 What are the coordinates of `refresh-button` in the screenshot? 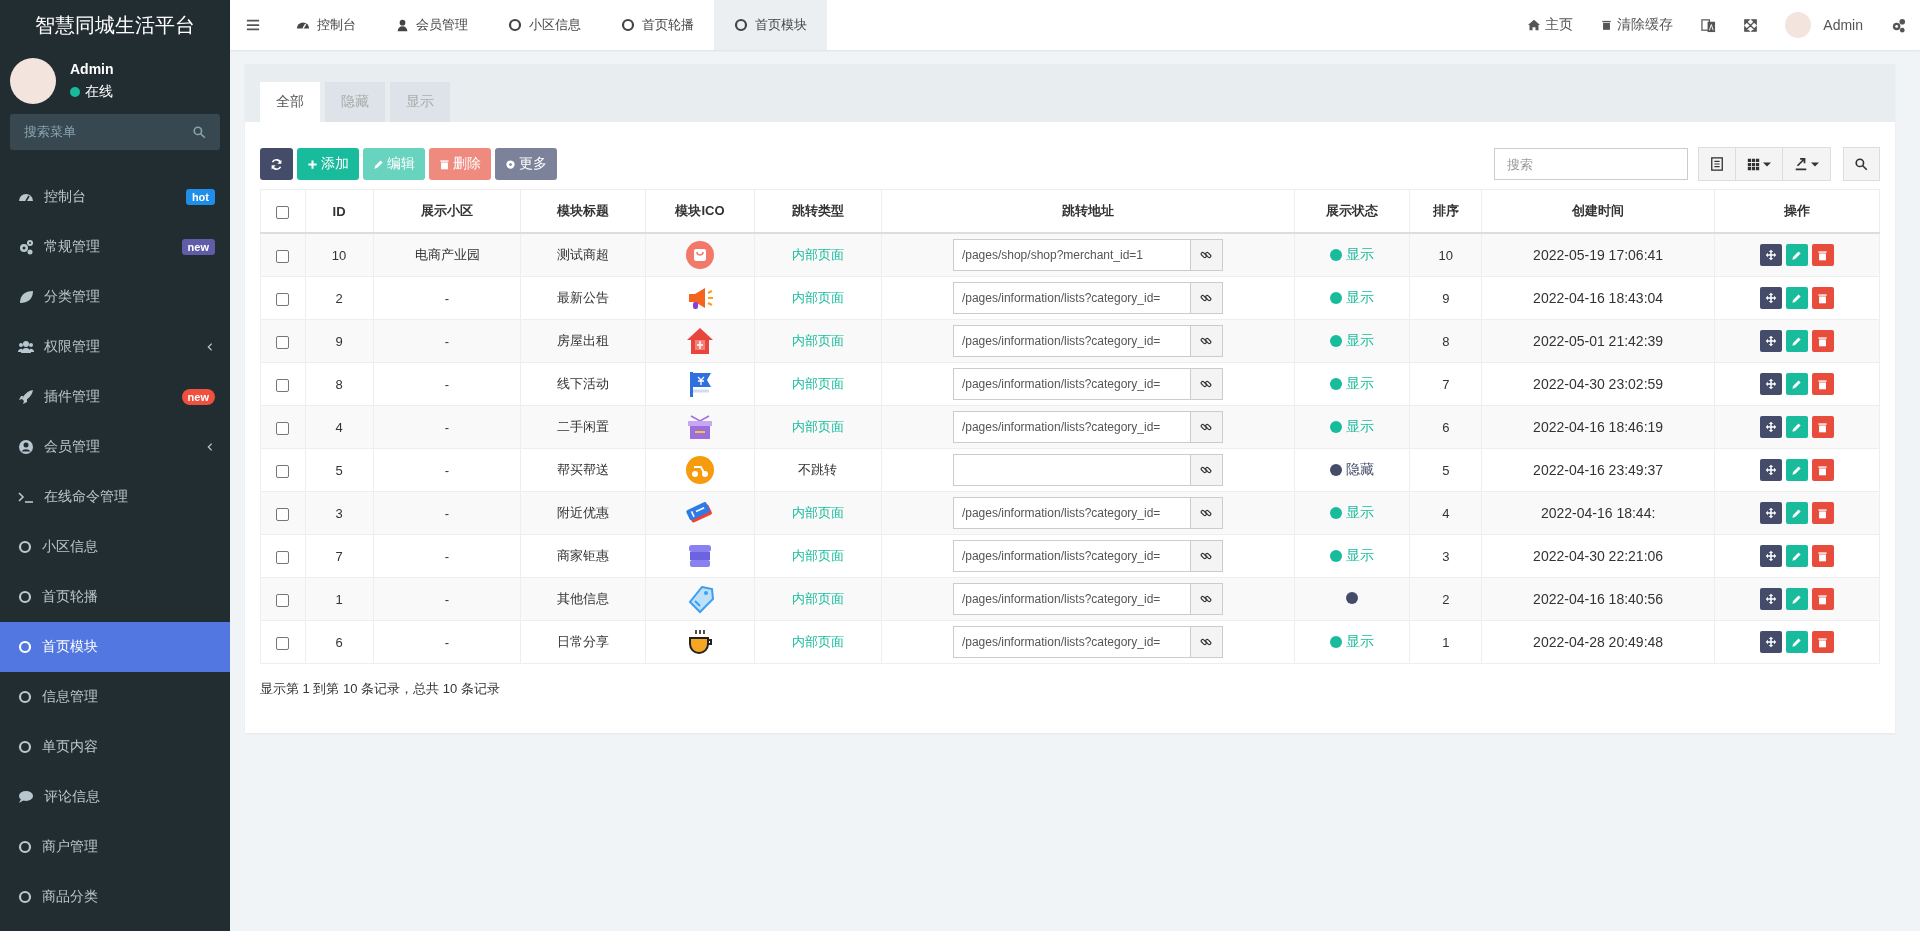 It's located at (276, 164).